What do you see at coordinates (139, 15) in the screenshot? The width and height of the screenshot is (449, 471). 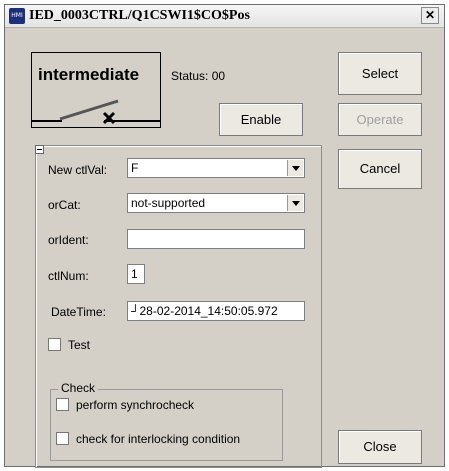 I see `window-title: IED_0003CTRL/Q1CSWI1$CO$Pos` at bounding box center [139, 15].